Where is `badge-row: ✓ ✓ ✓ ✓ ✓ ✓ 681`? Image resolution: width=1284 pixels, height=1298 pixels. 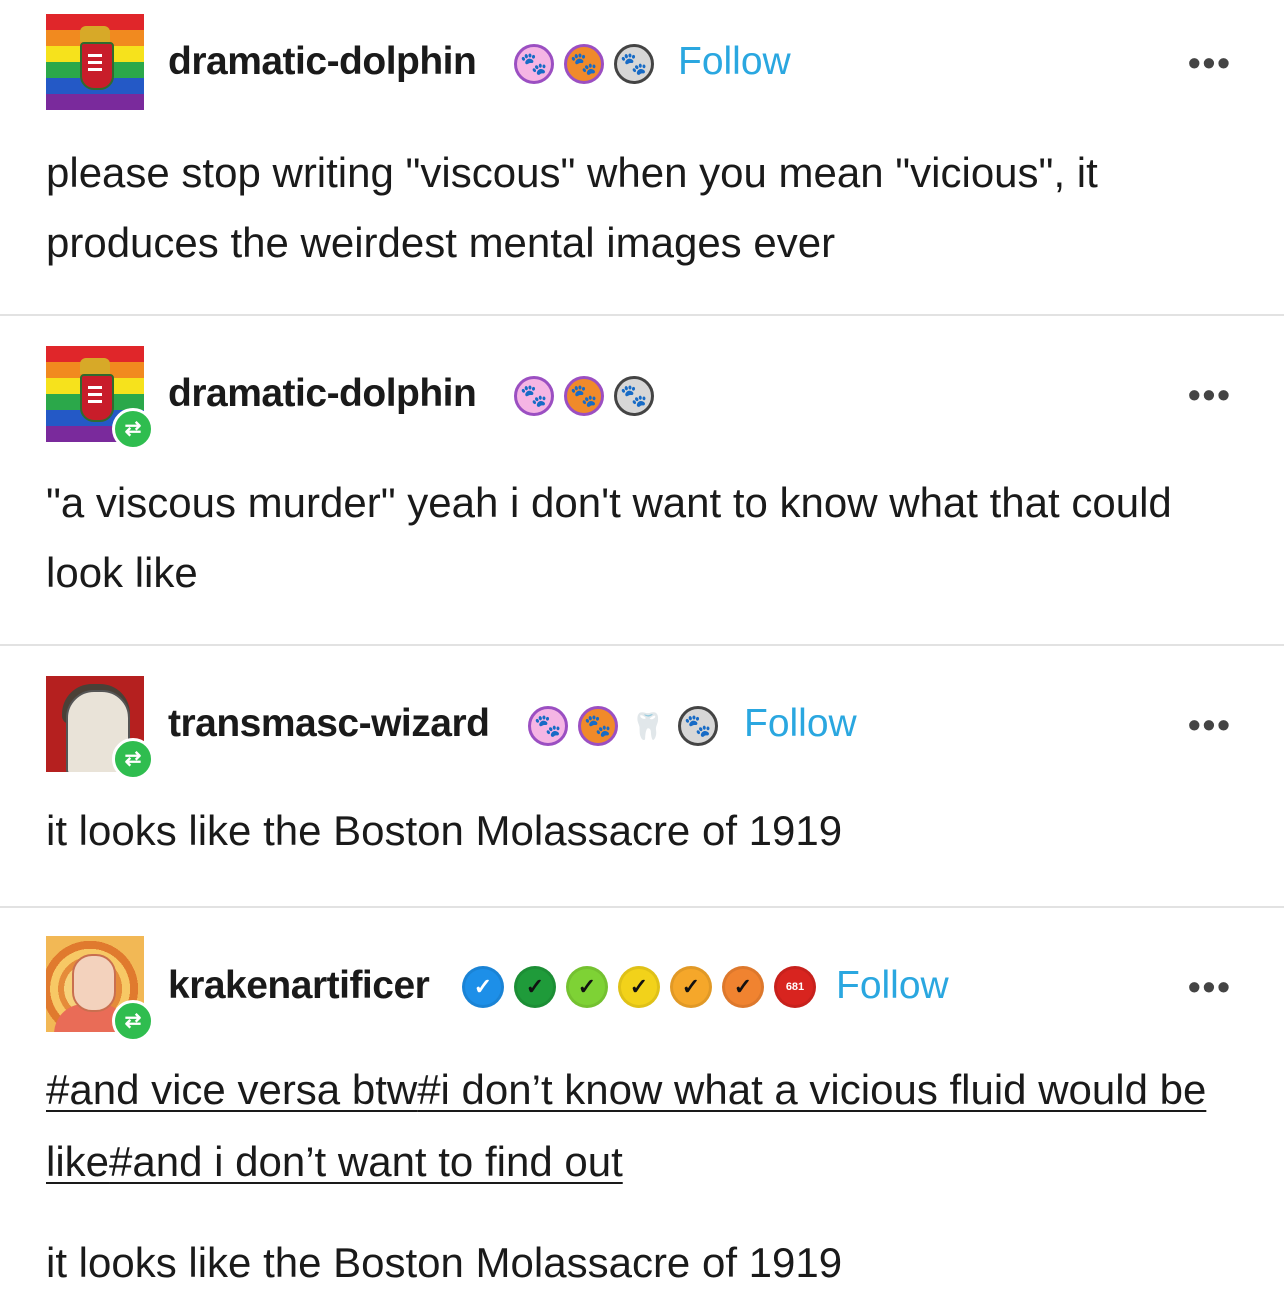 badge-row: ✓ ✓ ✓ ✓ ✓ ✓ 681 is located at coordinates (639, 987).